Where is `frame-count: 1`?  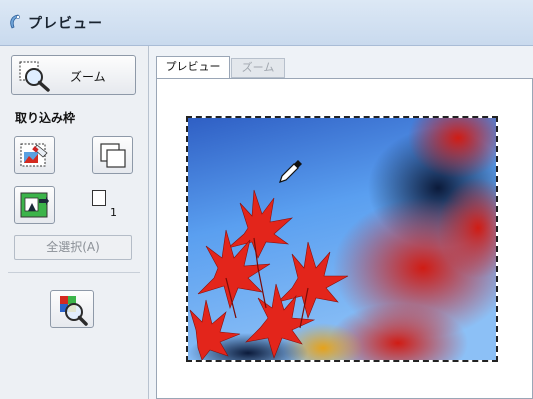
frame-count: 1 is located at coordinates (113, 212).